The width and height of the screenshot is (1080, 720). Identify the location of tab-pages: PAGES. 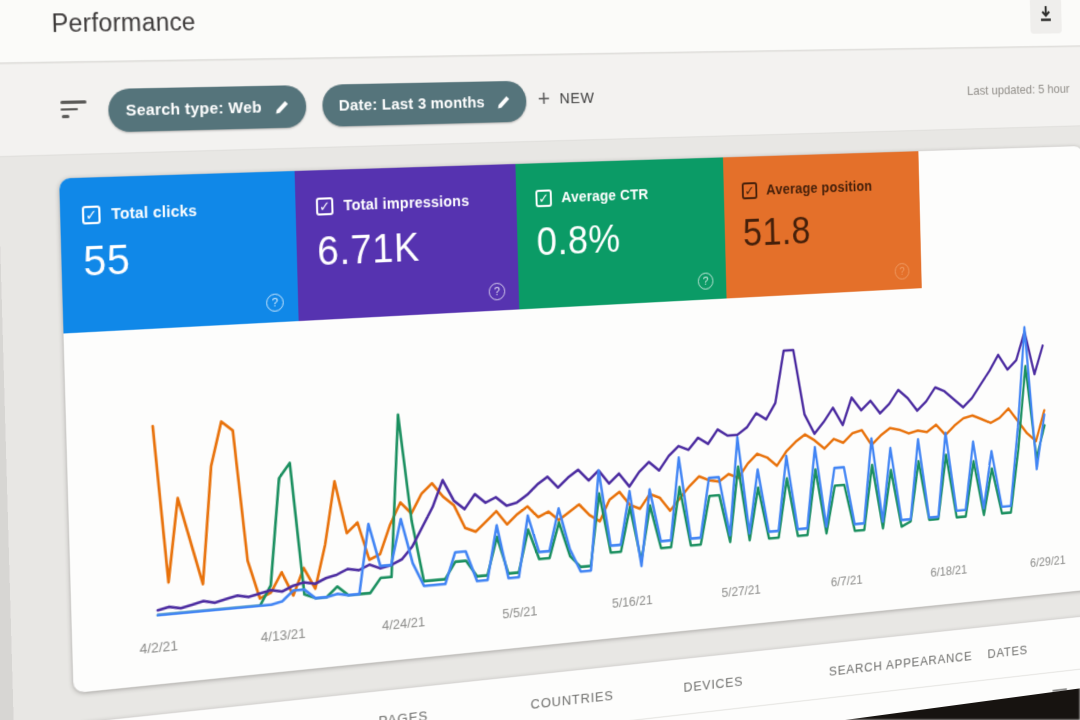
(403, 714).